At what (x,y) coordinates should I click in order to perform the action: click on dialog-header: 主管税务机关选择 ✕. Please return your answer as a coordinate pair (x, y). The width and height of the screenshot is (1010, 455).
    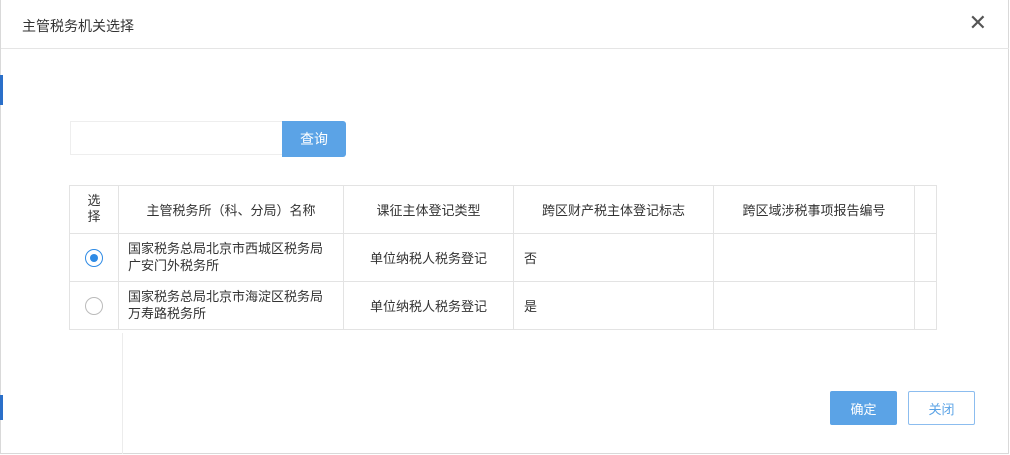
    Looking at the image, I should click on (505, 24).